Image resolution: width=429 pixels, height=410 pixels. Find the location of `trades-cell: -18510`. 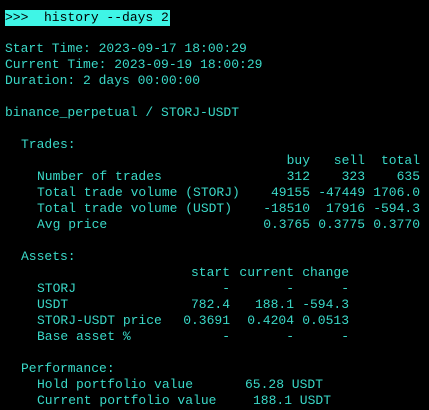

trades-cell: -18510 is located at coordinates (286, 208).